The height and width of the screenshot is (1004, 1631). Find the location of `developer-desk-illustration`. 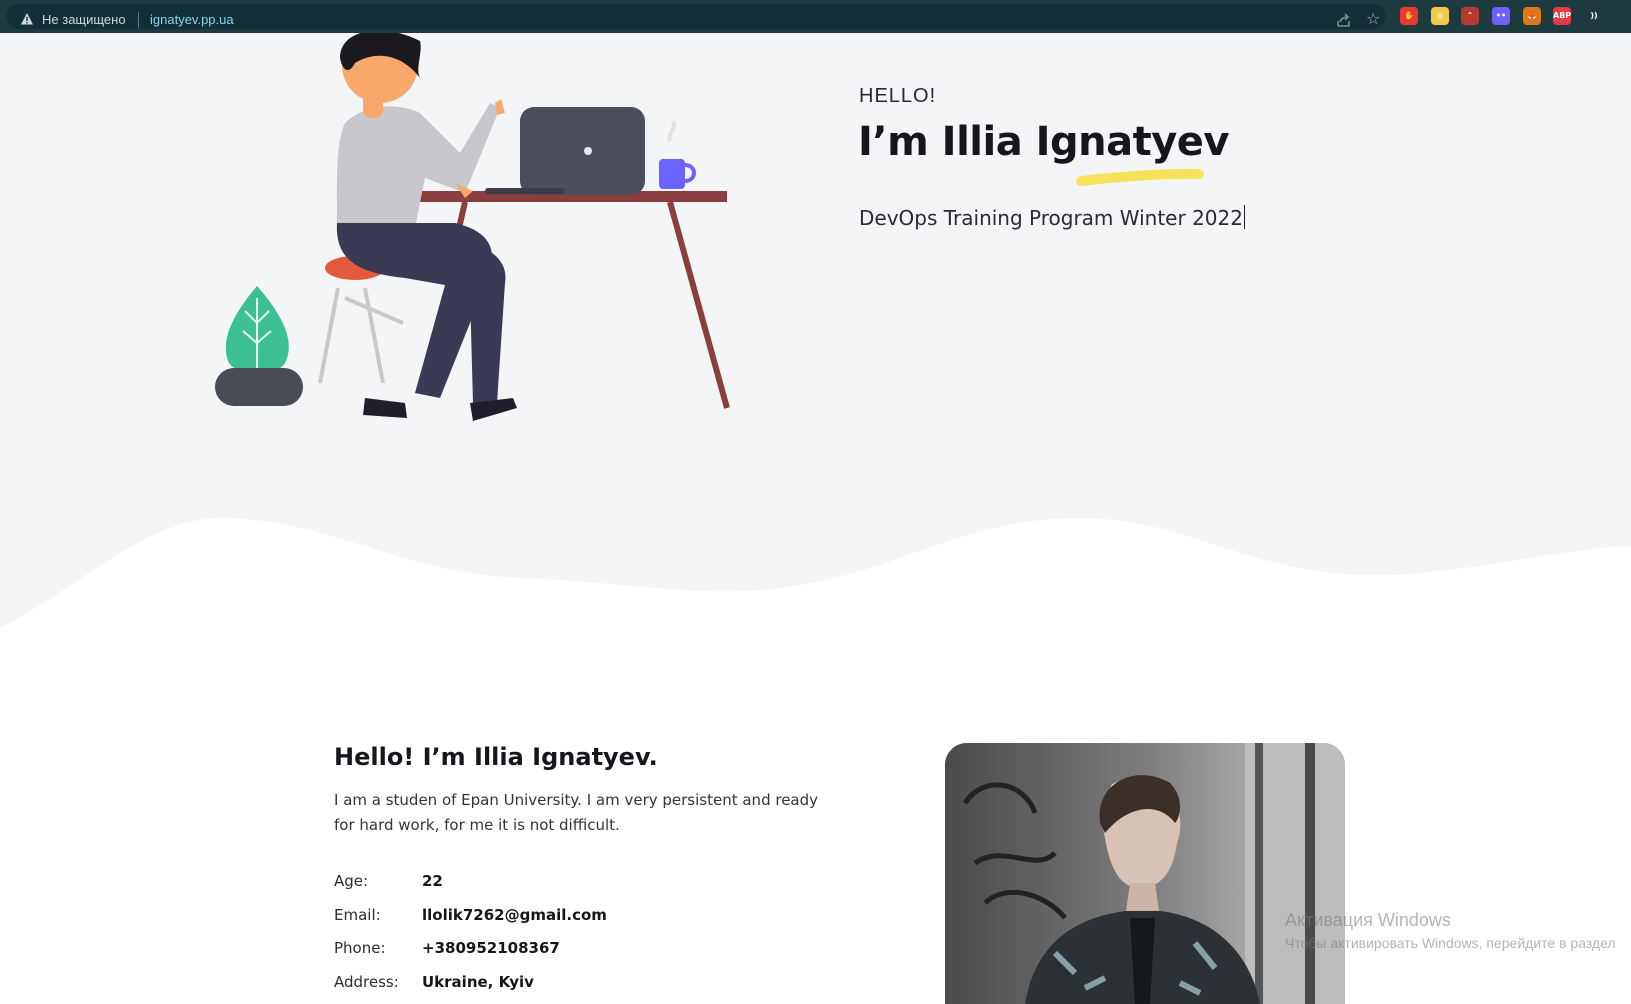

developer-desk-illustration is located at coordinates (472, 227).